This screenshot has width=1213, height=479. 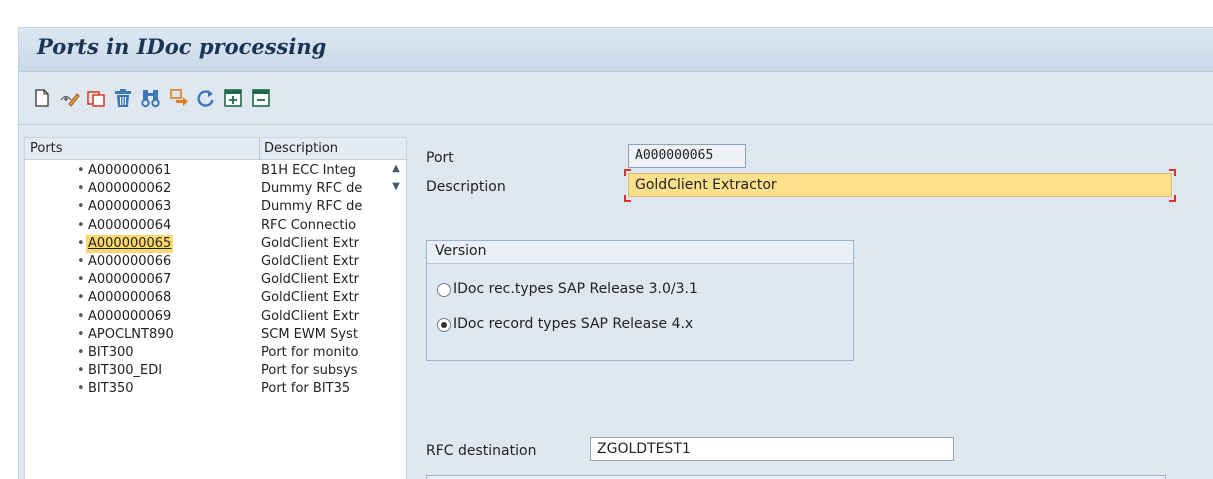 I want to click on scroll-up-icon: ▲, so click(x=396, y=169).